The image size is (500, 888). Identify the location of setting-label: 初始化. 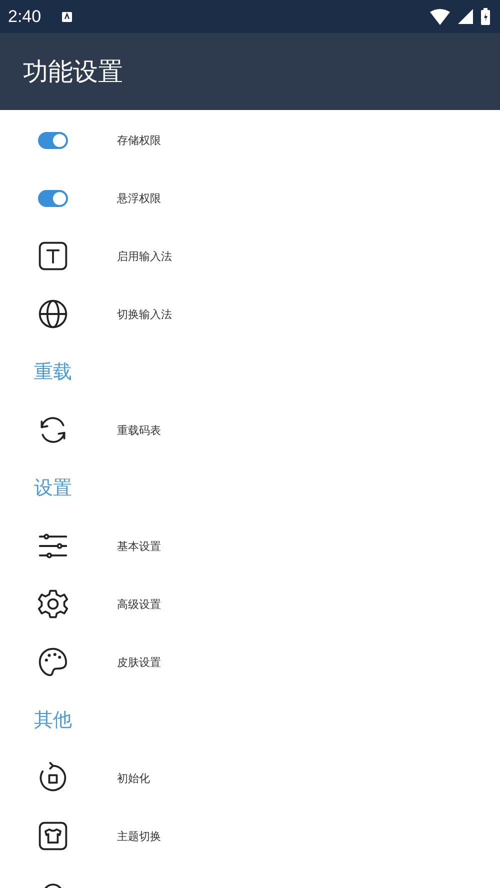
(133, 778).